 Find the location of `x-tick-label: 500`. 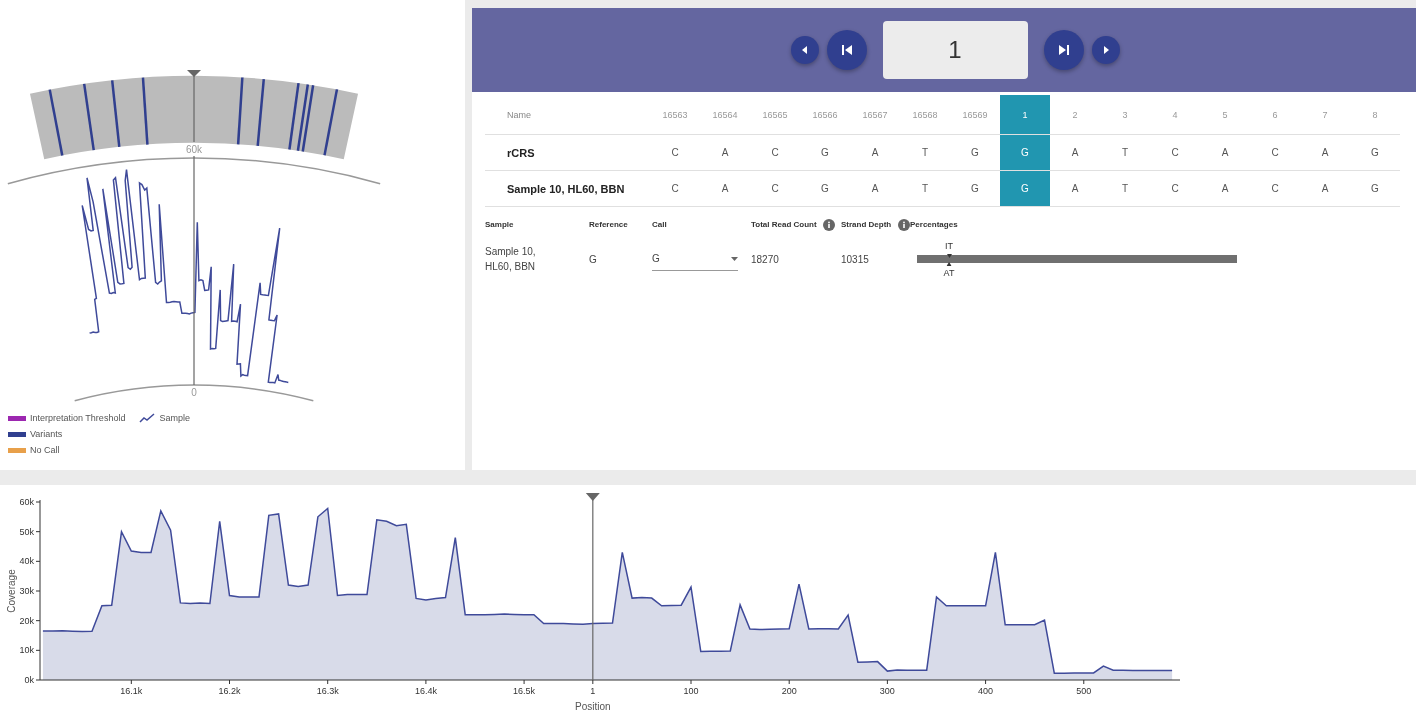

x-tick-label: 500 is located at coordinates (1084, 691).